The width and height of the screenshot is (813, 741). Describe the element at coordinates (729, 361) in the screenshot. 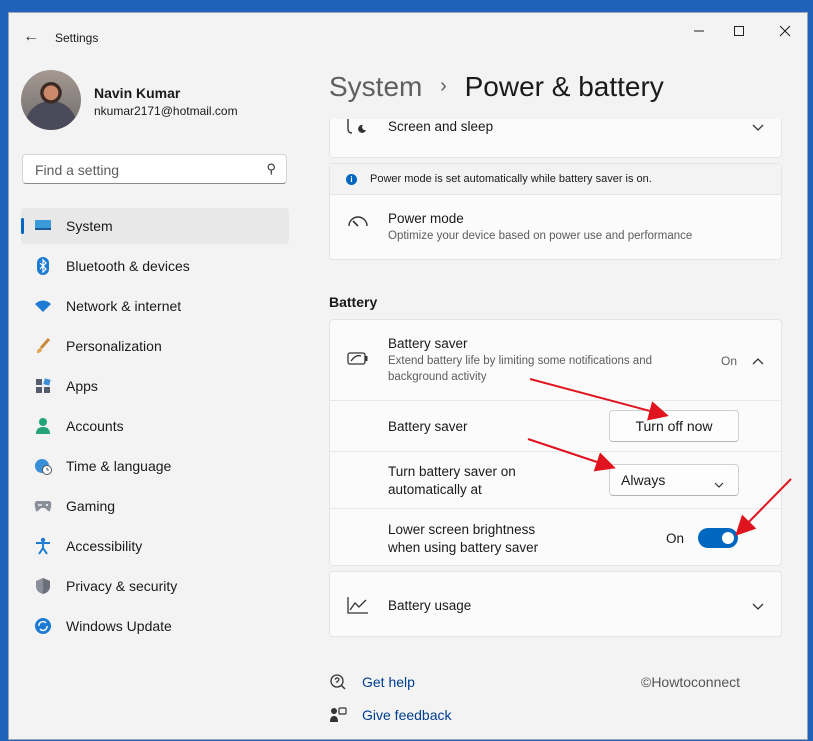

I see `battery-saver-status: On` at that location.